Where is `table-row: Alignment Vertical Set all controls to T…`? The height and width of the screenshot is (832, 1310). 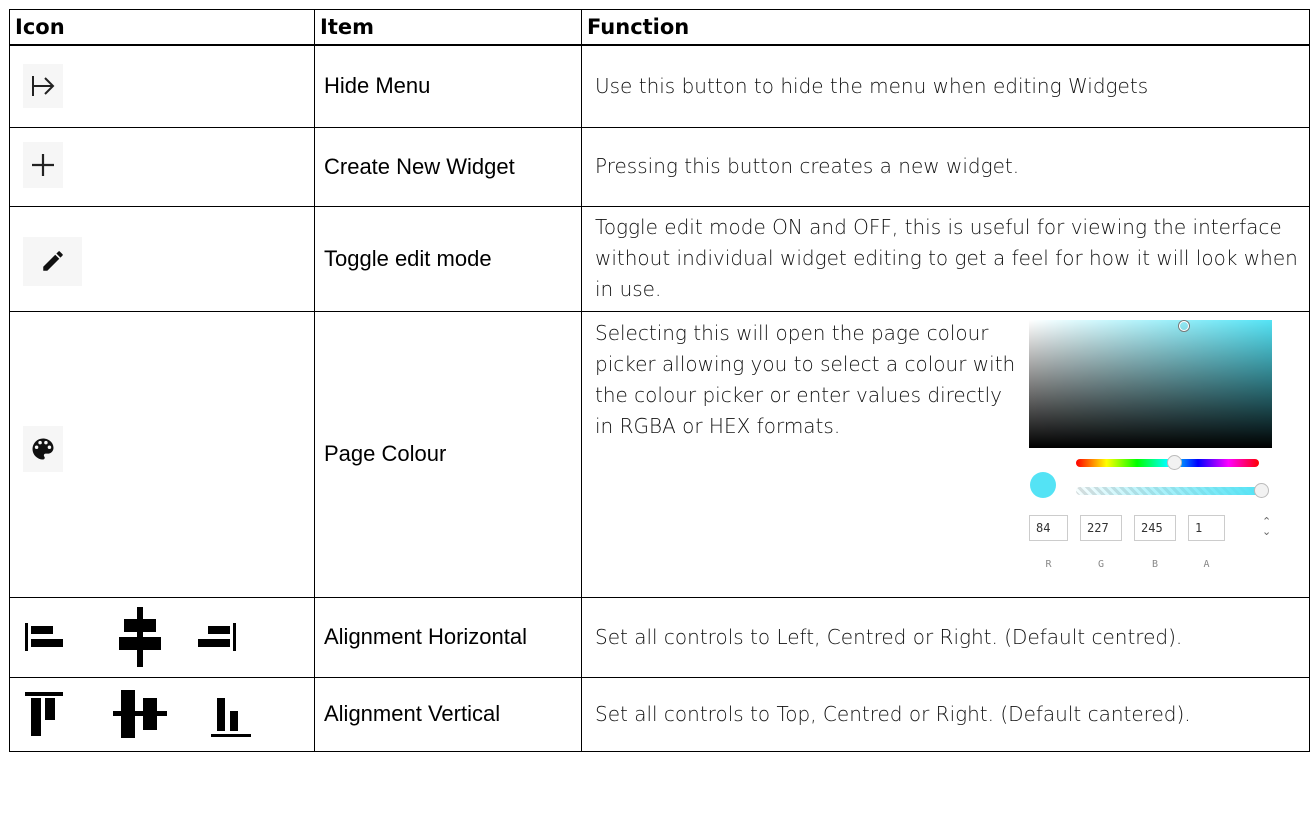
table-row: Alignment Vertical Set all controls to T… is located at coordinates (659, 714).